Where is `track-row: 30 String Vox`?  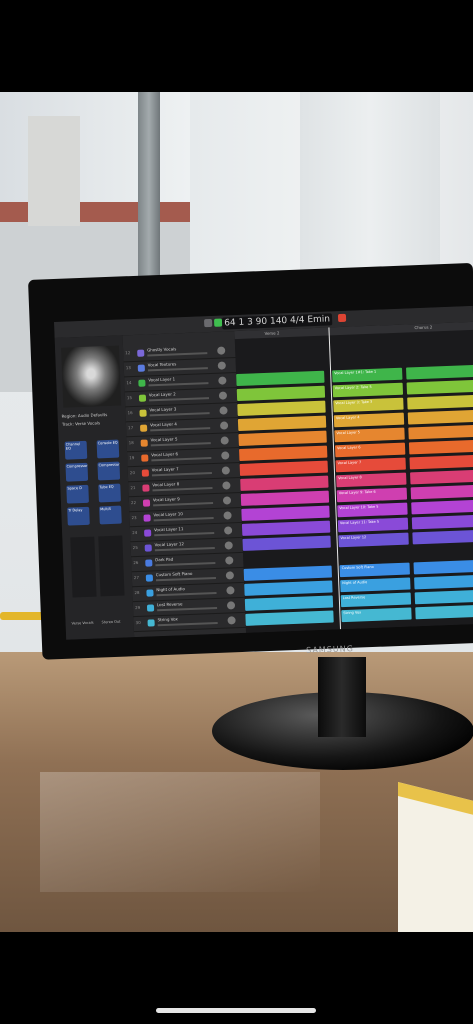
track-row: 30 String Vox is located at coordinates (189, 622).